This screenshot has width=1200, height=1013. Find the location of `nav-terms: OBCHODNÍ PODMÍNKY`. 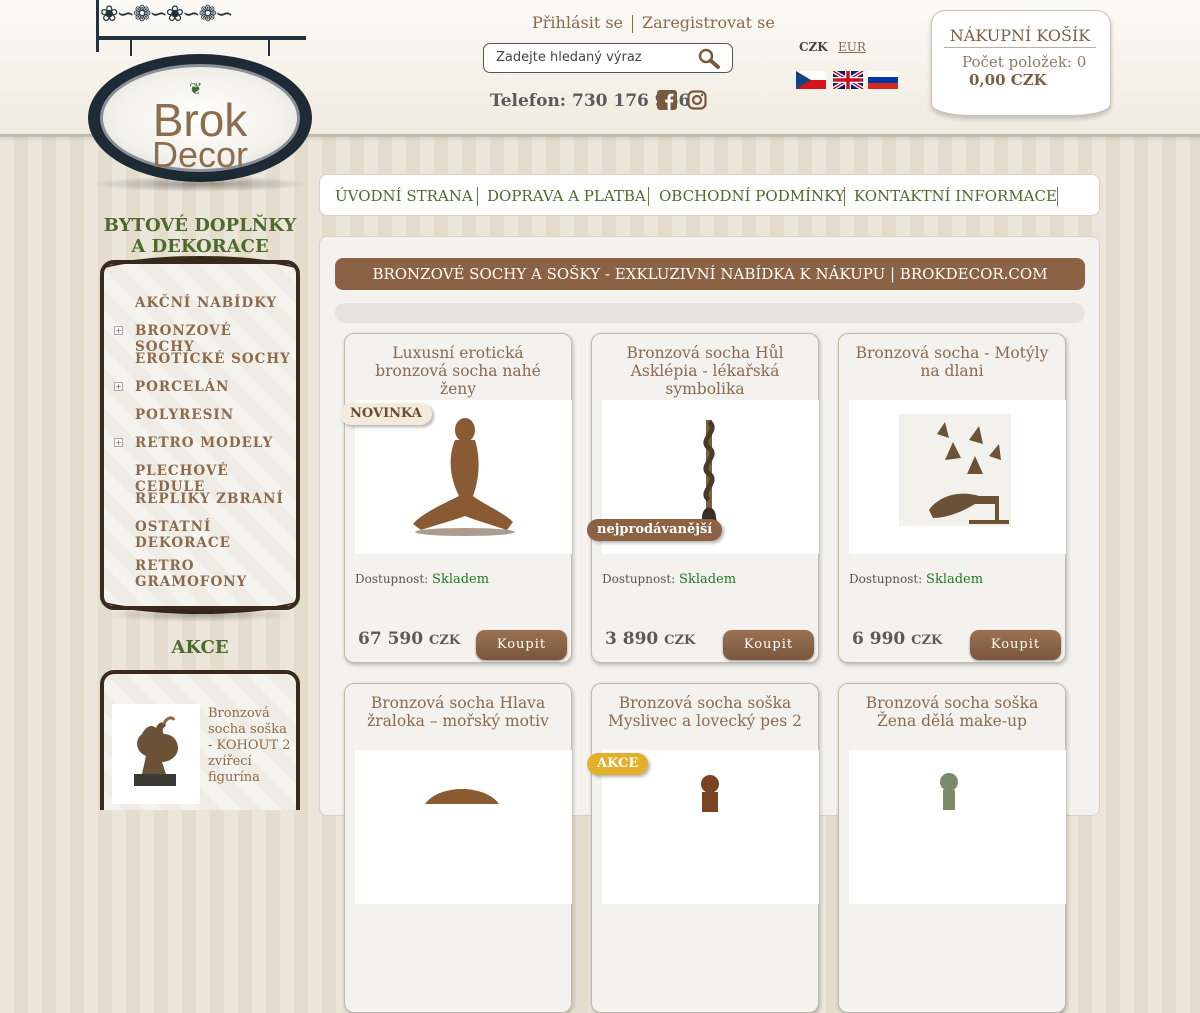

nav-terms: OBCHODNÍ PODMÍNKY is located at coordinates (752, 196).